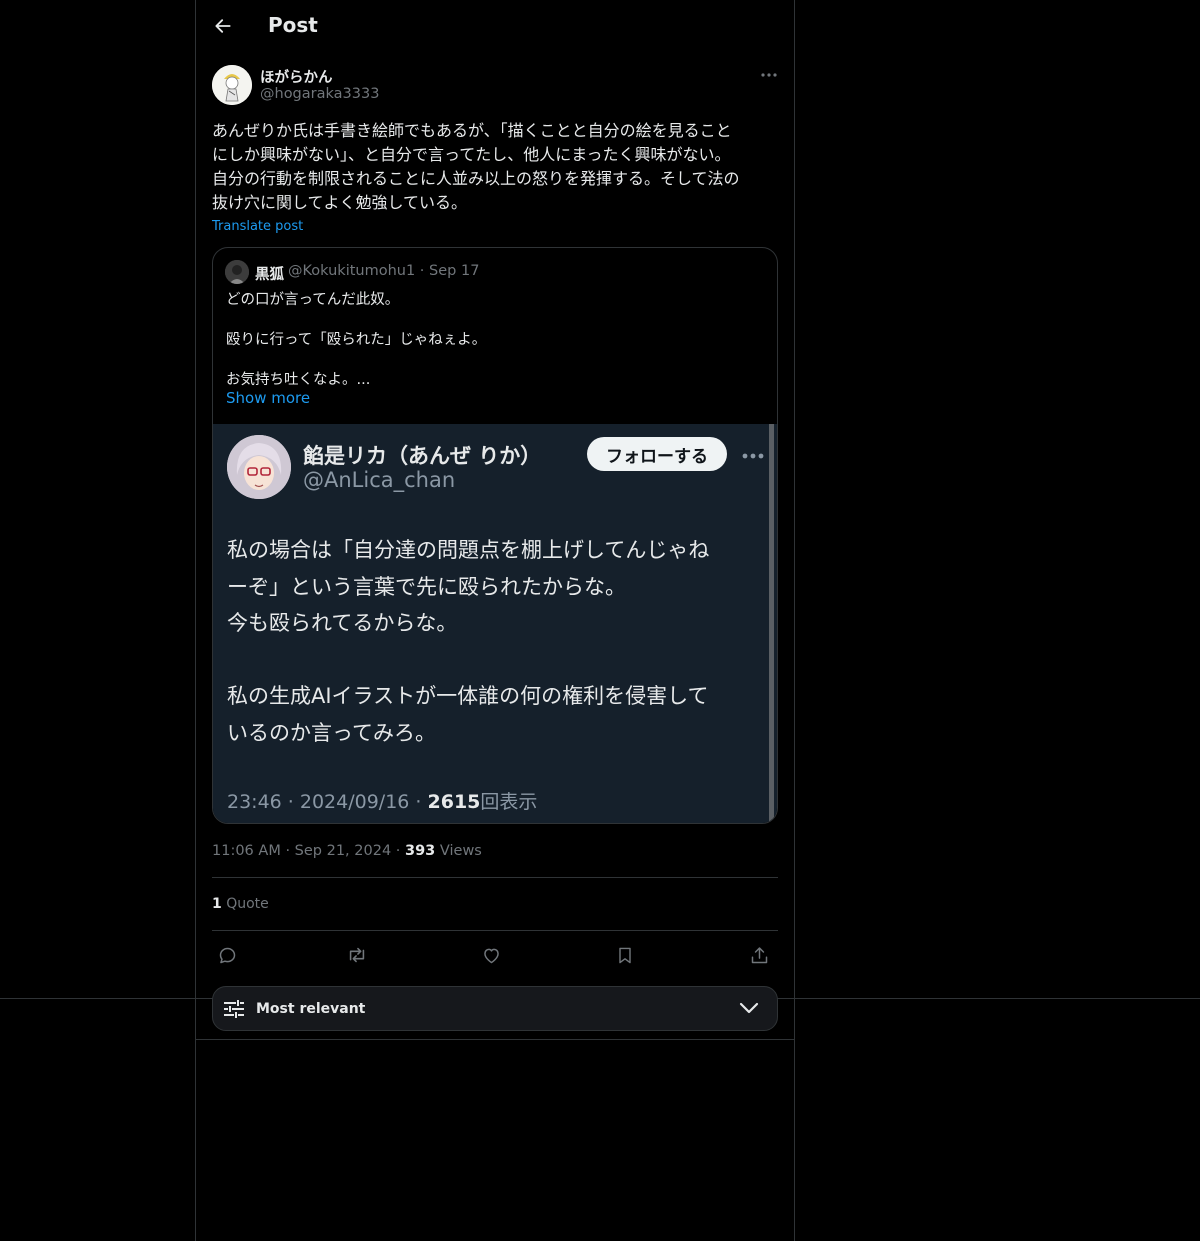  I want to click on reply-icon, so click(227, 955).